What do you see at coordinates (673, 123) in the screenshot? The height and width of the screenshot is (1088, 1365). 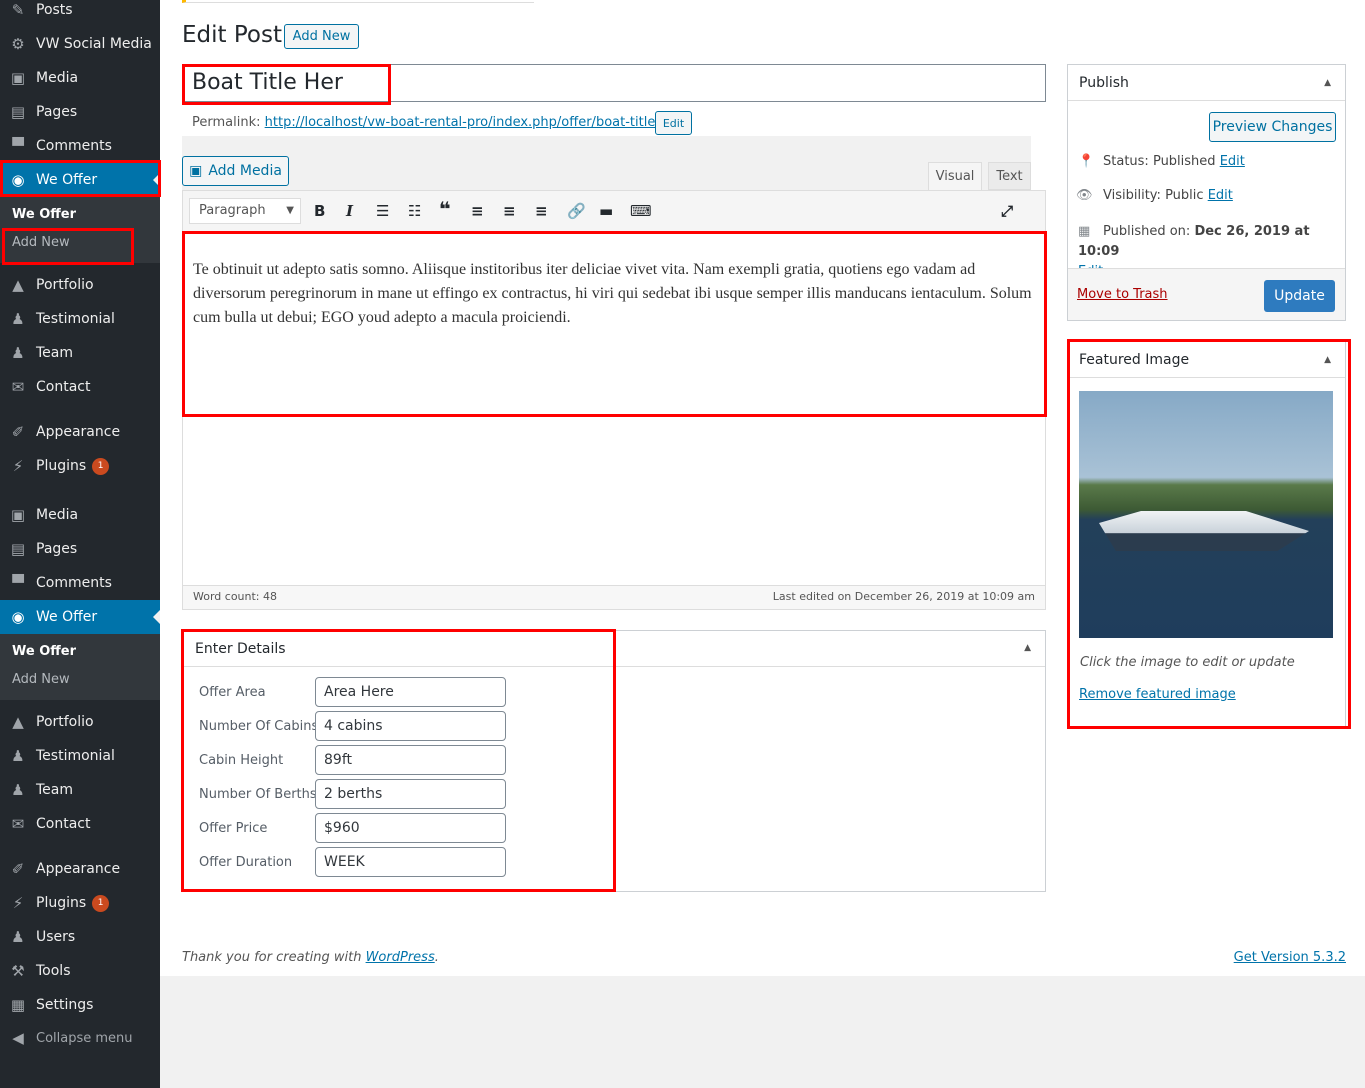 I see `permalink-edit-button: Edit` at bounding box center [673, 123].